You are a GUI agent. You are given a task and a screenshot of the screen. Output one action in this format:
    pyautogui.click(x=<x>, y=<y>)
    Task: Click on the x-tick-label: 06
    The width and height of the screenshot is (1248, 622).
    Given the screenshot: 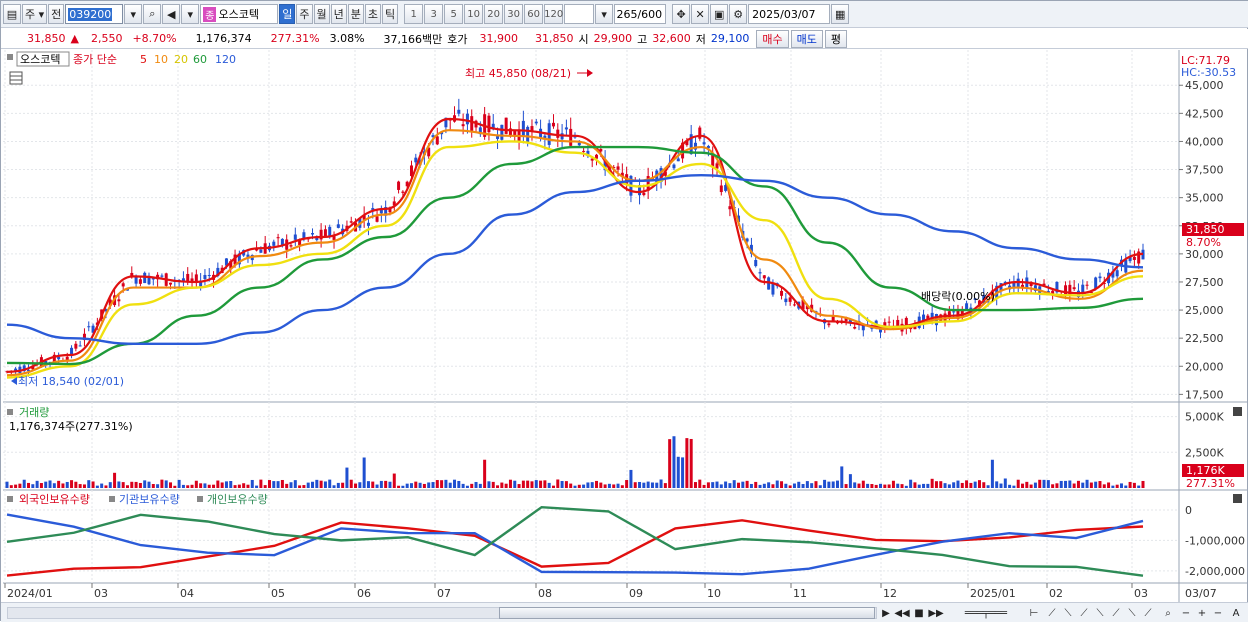 What is the action you would take?
    pyautogui.click(x=364, y=593)
    